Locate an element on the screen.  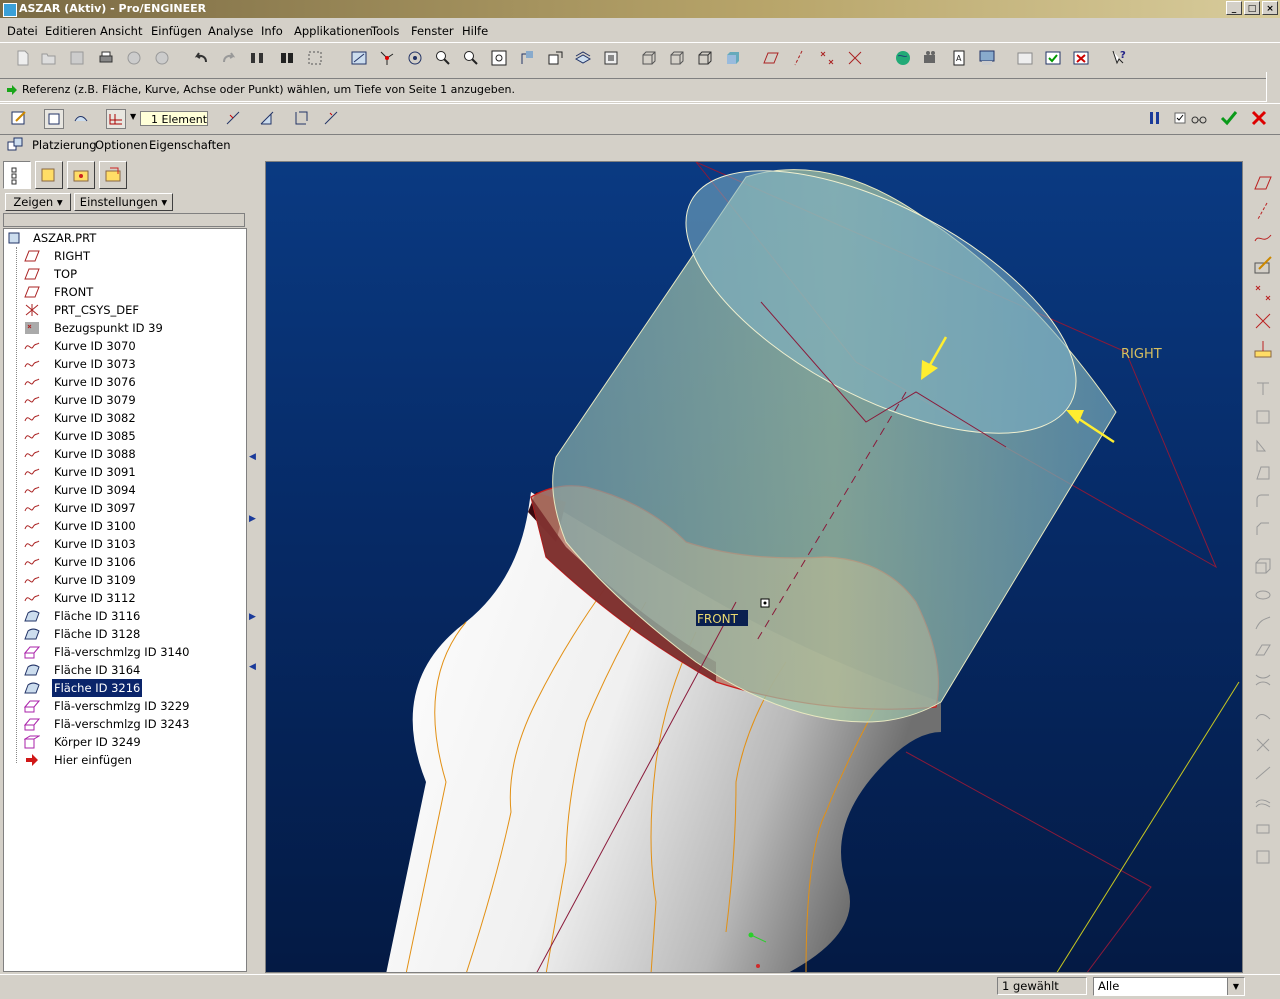
thicken-icon is located at coordinates (301, 118).